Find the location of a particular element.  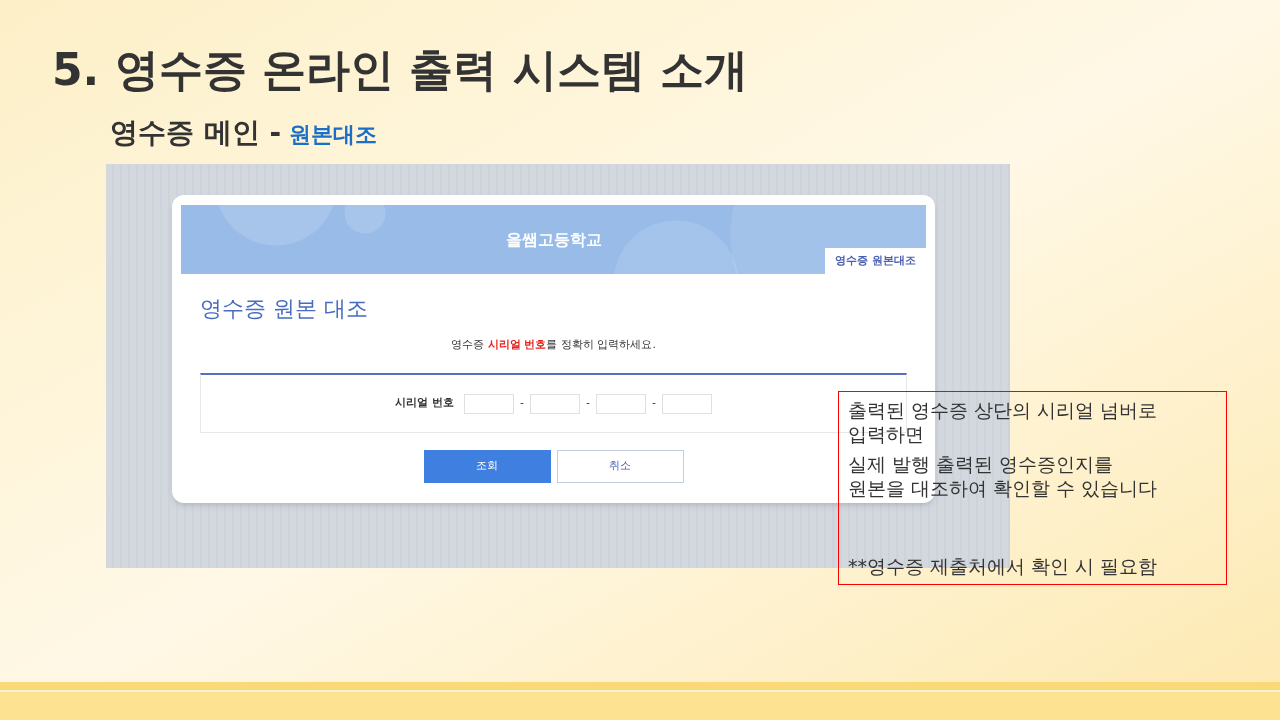

callout-text: **영수증 제출처에서 확인 시 필요함 is located at coordinates (1003, 566).